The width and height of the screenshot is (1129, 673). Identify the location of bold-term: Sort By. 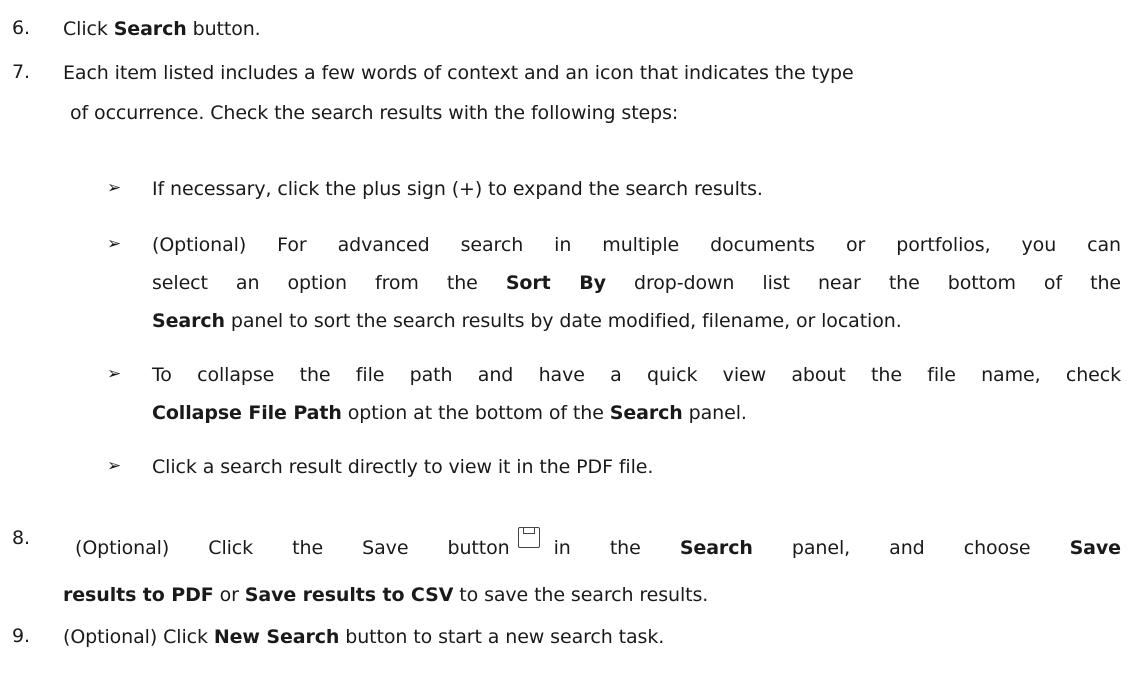
(555, 283).